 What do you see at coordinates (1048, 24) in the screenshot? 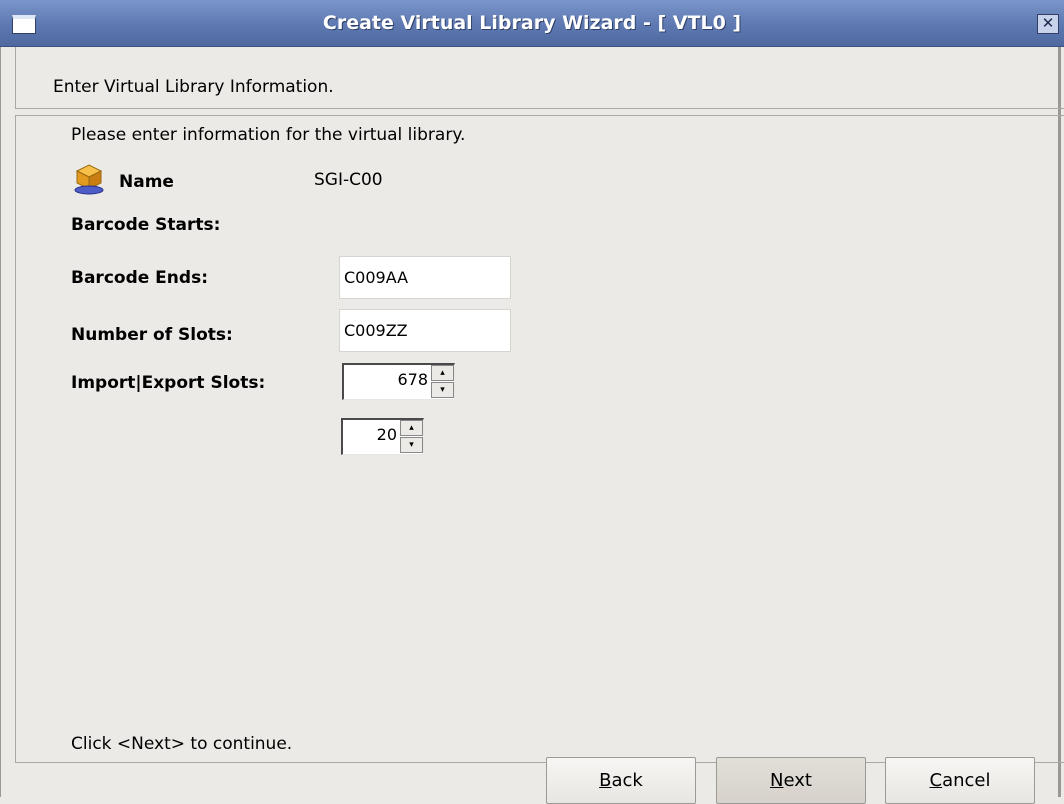
I see `close-icon: ✕` at bounding box center [1048, 24].